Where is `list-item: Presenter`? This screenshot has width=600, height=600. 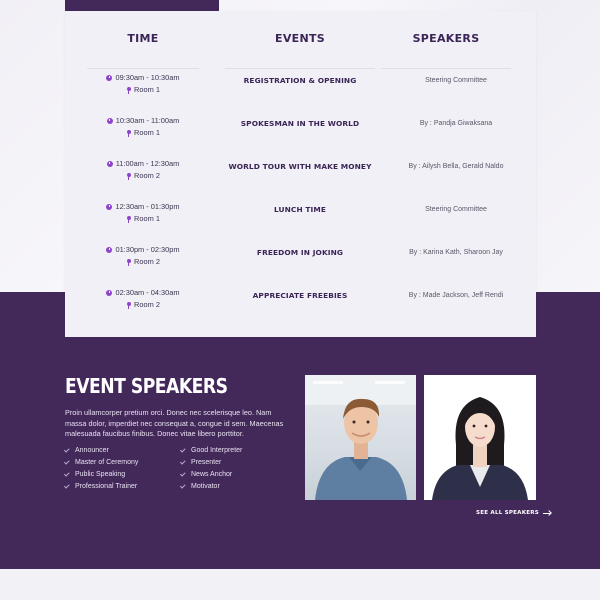
list-item: Presenter is located at coordinates (238, 462).